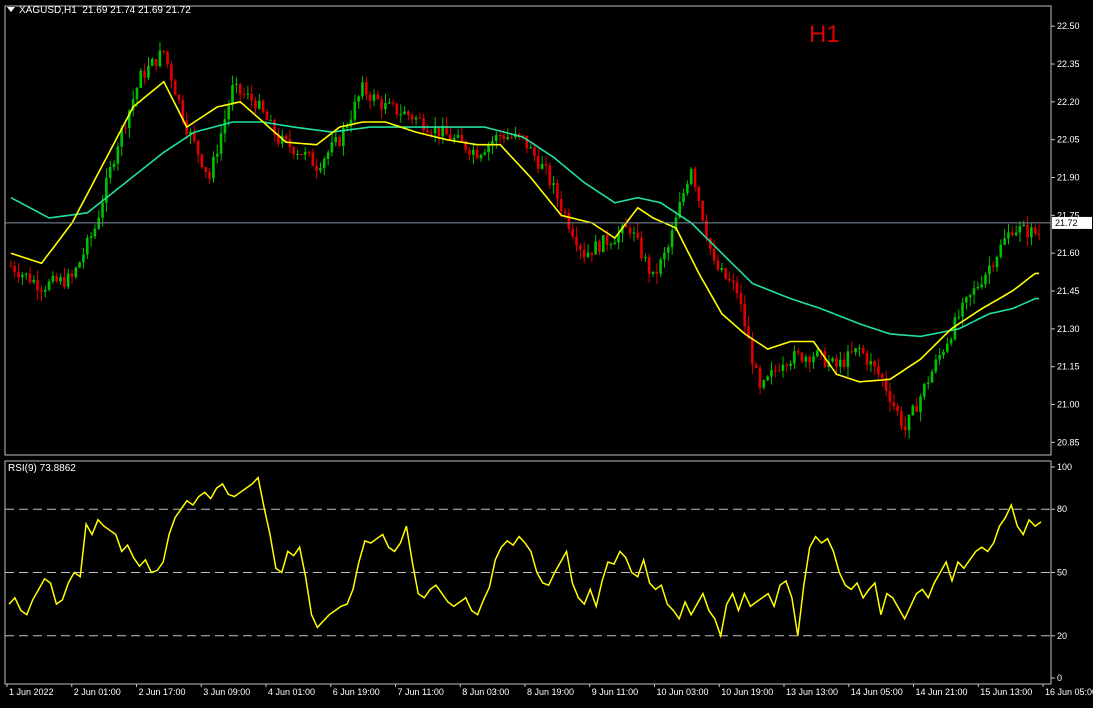  I want to click on time-tick-label: 14 Jun 21:00, so click(942, 692).